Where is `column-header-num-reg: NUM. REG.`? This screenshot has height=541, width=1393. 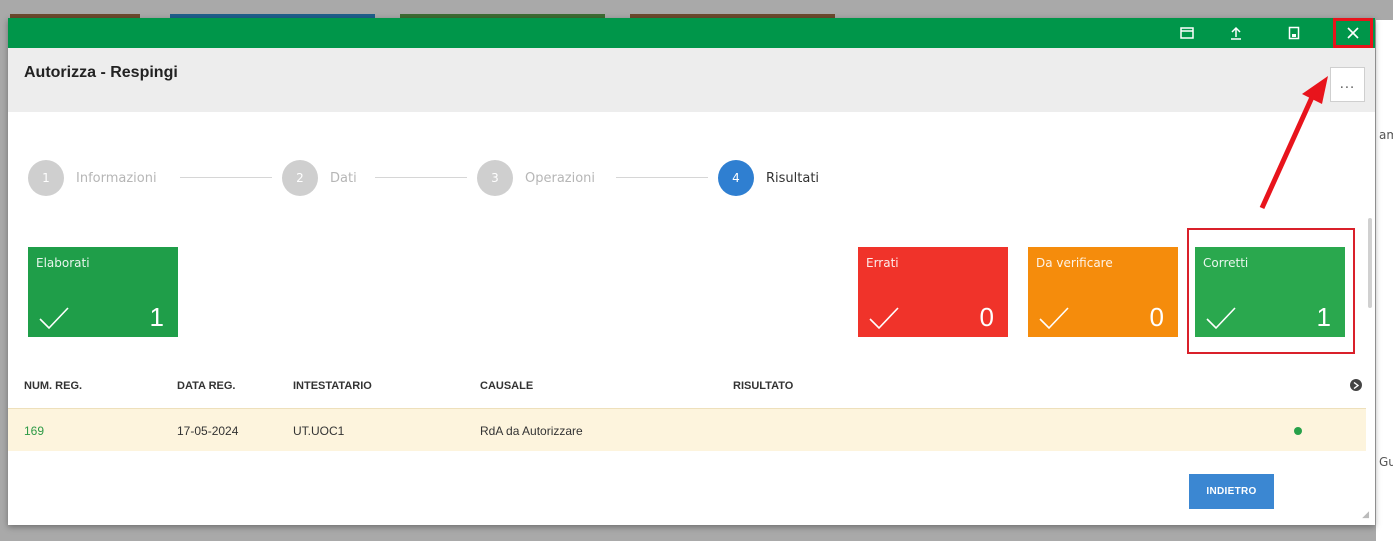
column-header-num-reg: NUM. REG. is located at coordinates (53, 386).